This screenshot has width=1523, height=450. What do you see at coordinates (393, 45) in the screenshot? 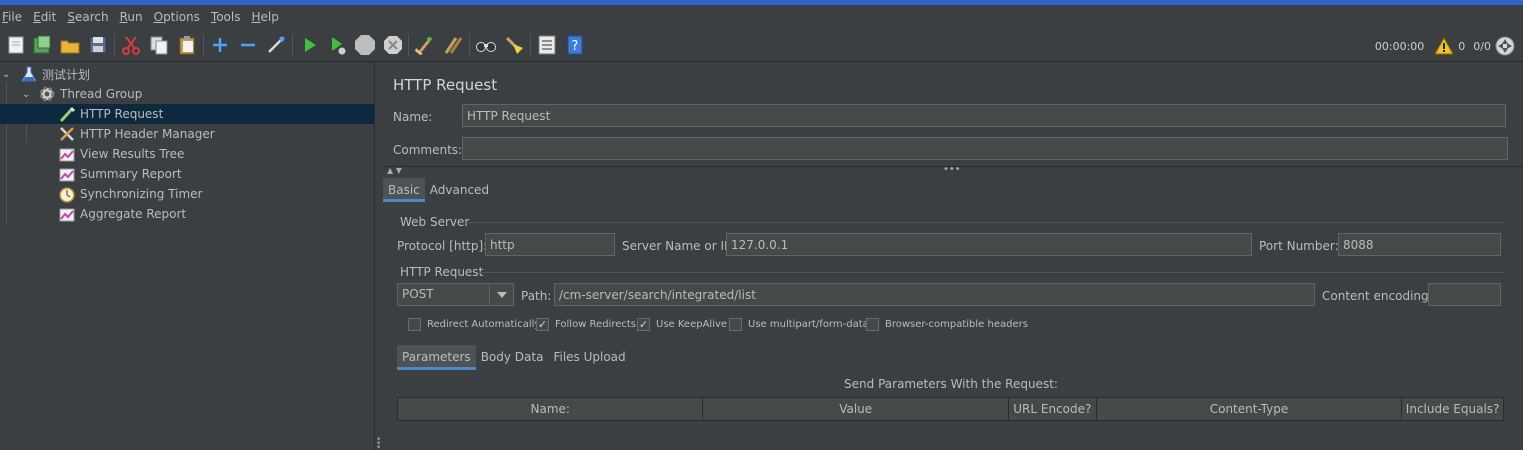
I see `shutdown-icon` at bounding box center [393, 45].